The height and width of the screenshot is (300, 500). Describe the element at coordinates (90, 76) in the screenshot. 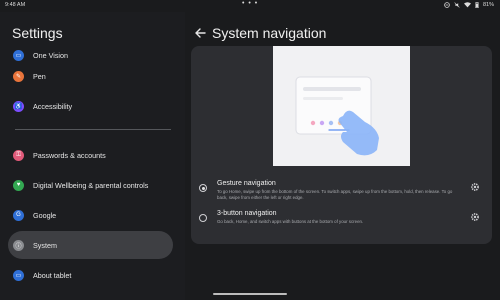

I see `settings-item-pen: ✎ Pen` at that location.